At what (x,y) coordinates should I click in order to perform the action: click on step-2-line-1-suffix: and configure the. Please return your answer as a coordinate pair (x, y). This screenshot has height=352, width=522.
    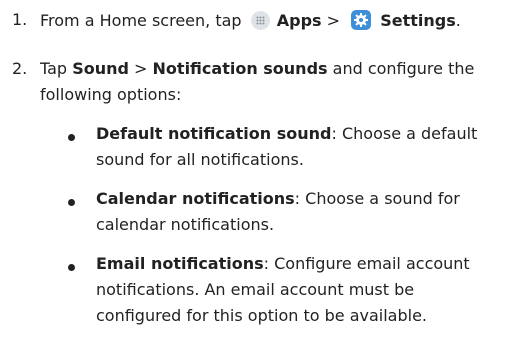
    Looking at the image, I should click on (403, 68).